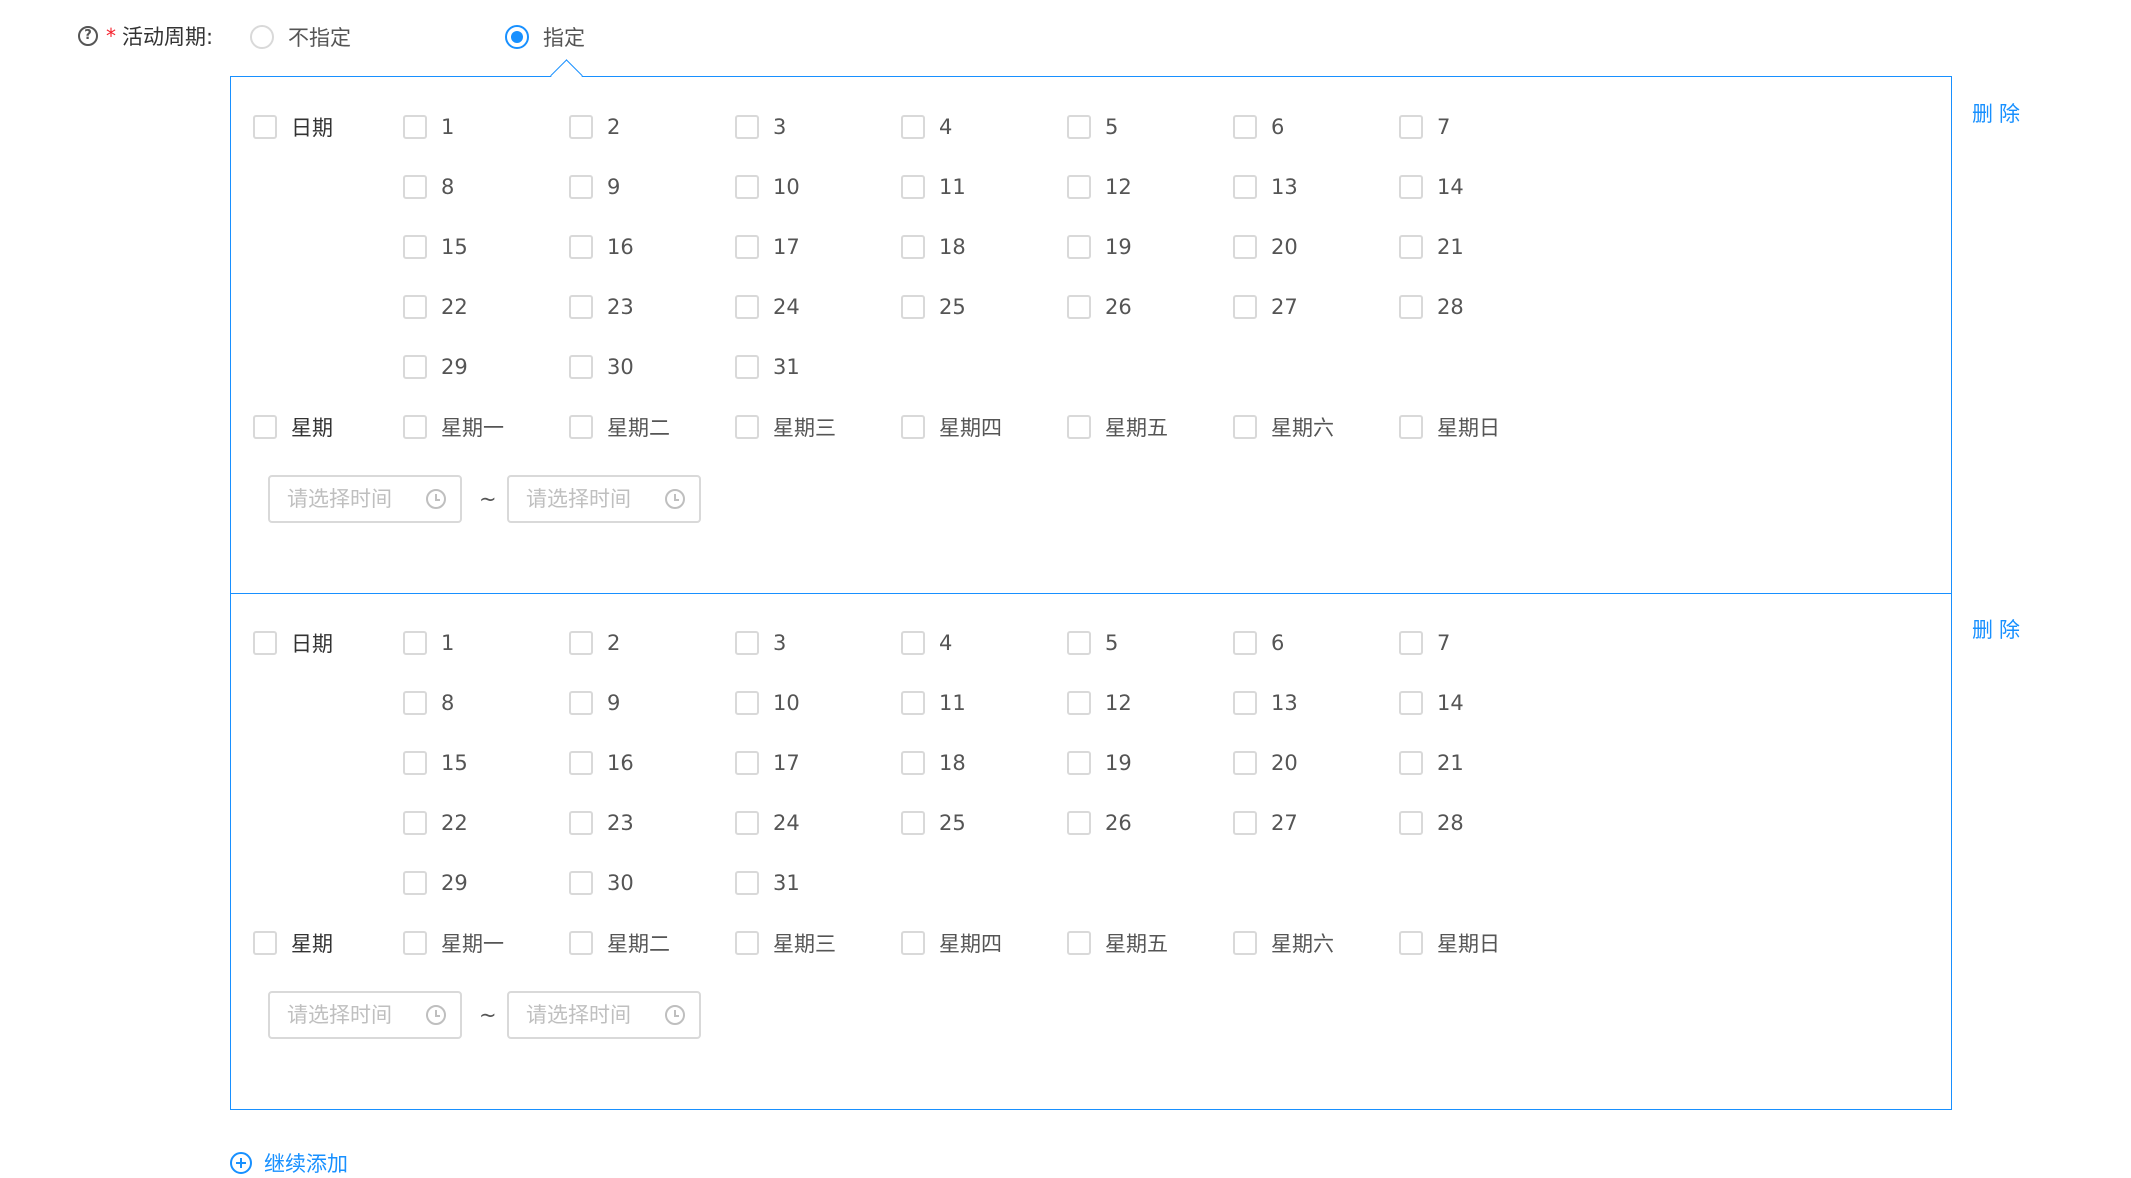  I want to click on weekday-checkbox: 星期五, so click(1117, 427).